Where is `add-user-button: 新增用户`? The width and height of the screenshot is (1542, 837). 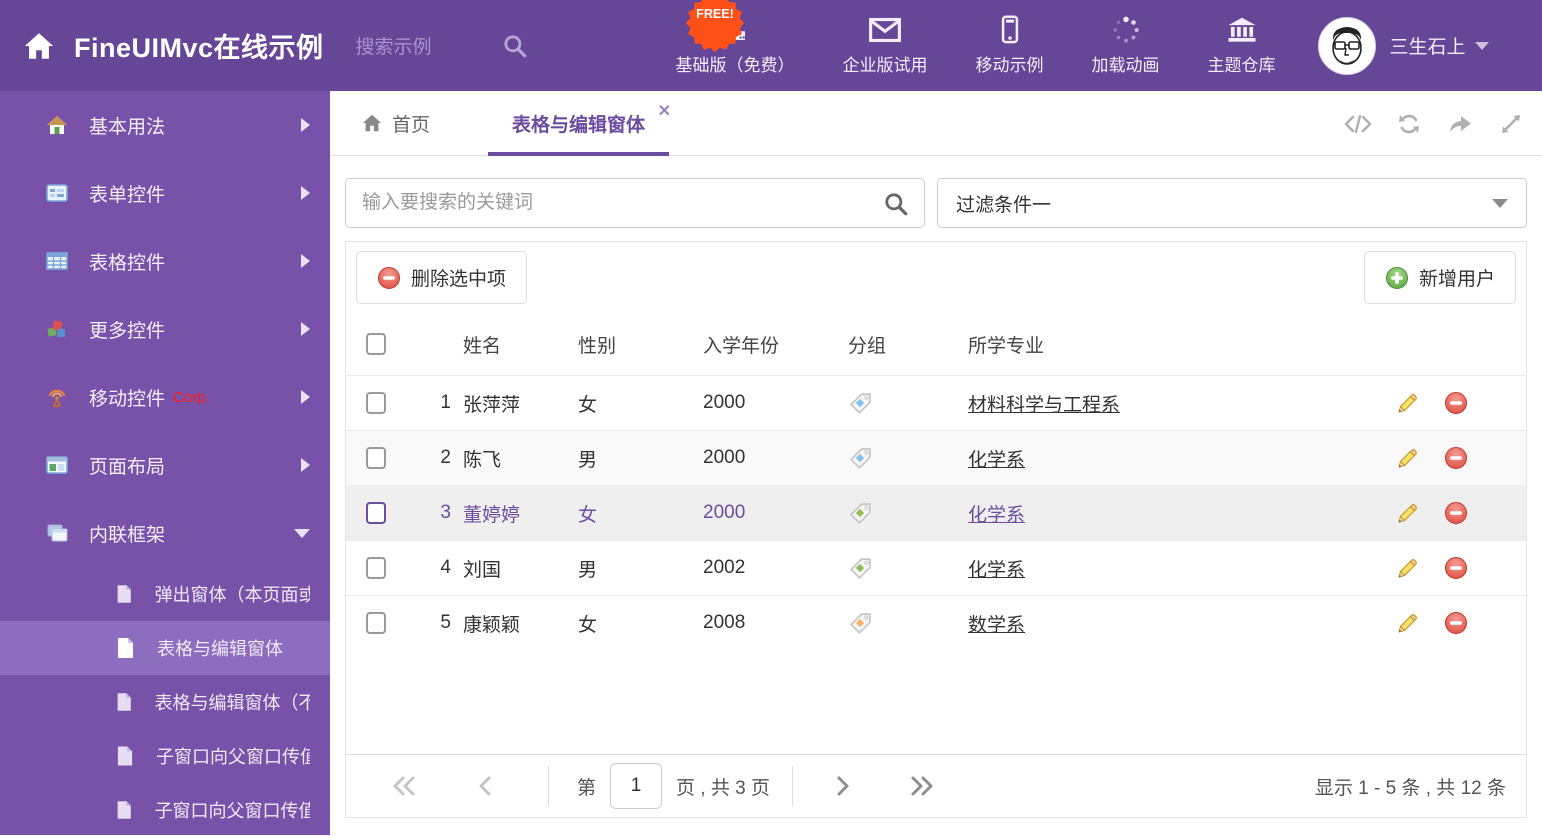
add-user-button: 新增用户 is located at coordinates (1439, 277).